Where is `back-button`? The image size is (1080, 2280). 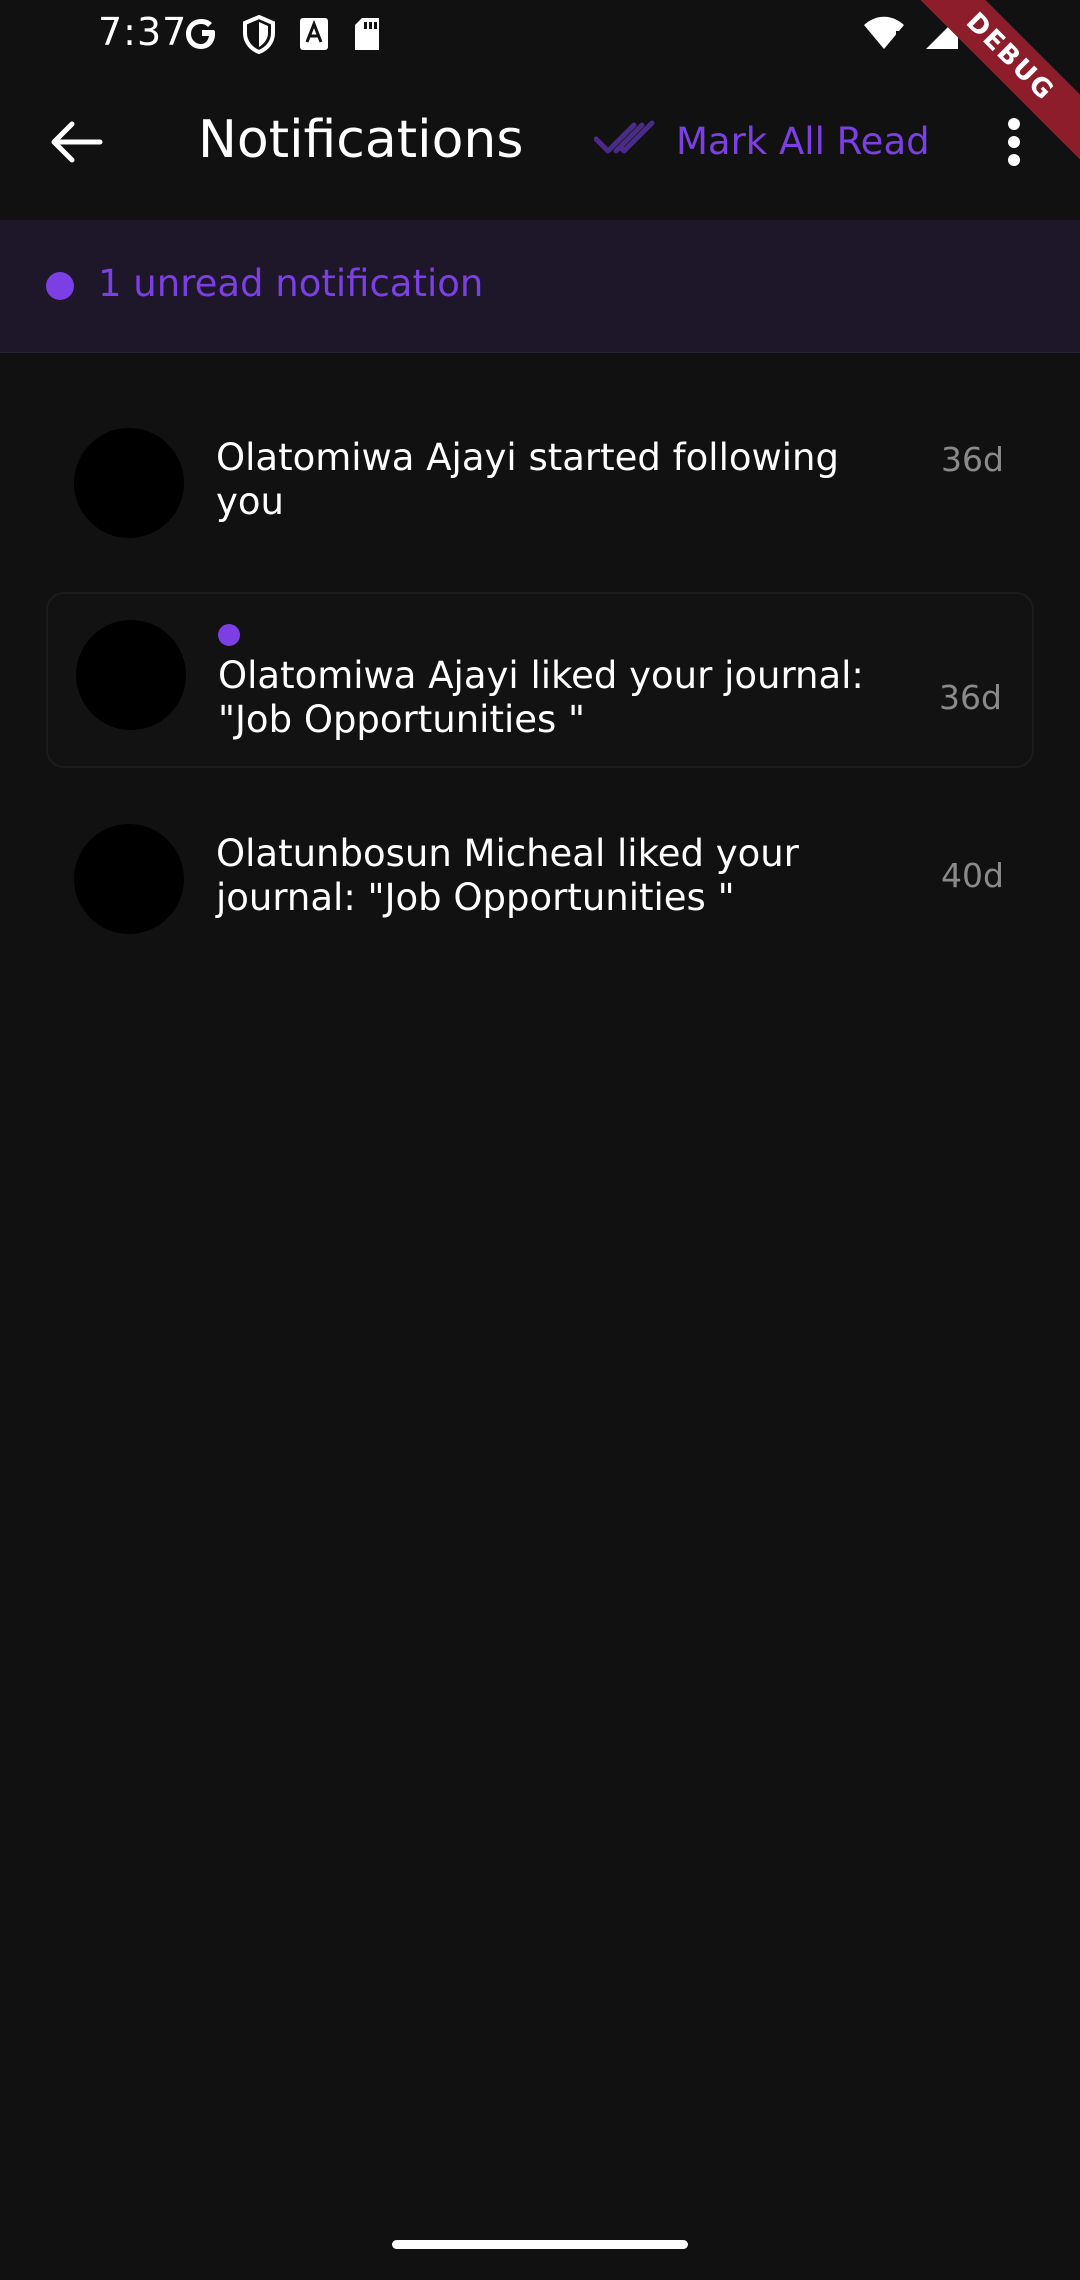 back-button is located at coordinates (76, 144).